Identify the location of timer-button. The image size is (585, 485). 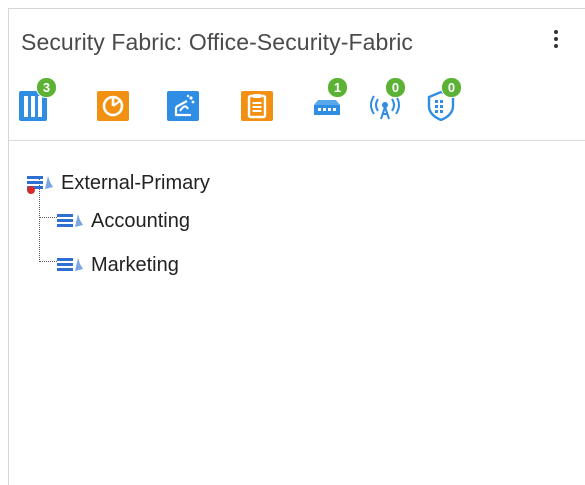
(119, 106).